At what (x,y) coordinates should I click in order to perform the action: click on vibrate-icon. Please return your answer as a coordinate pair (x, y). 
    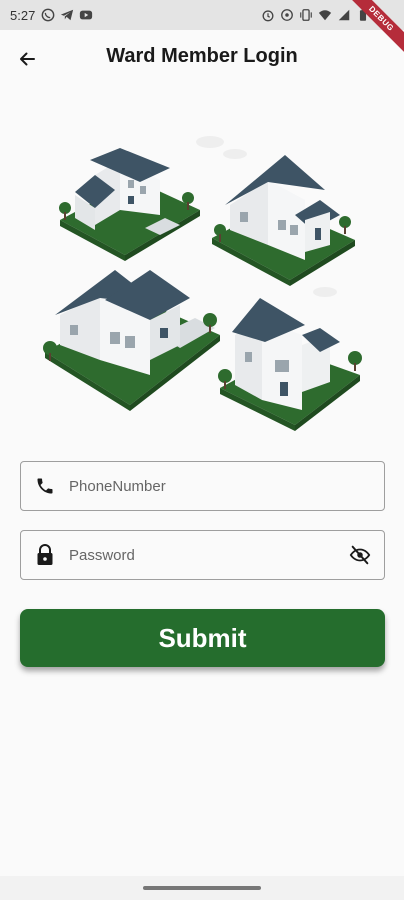
    Looking at the image, I should click on (306, 15).